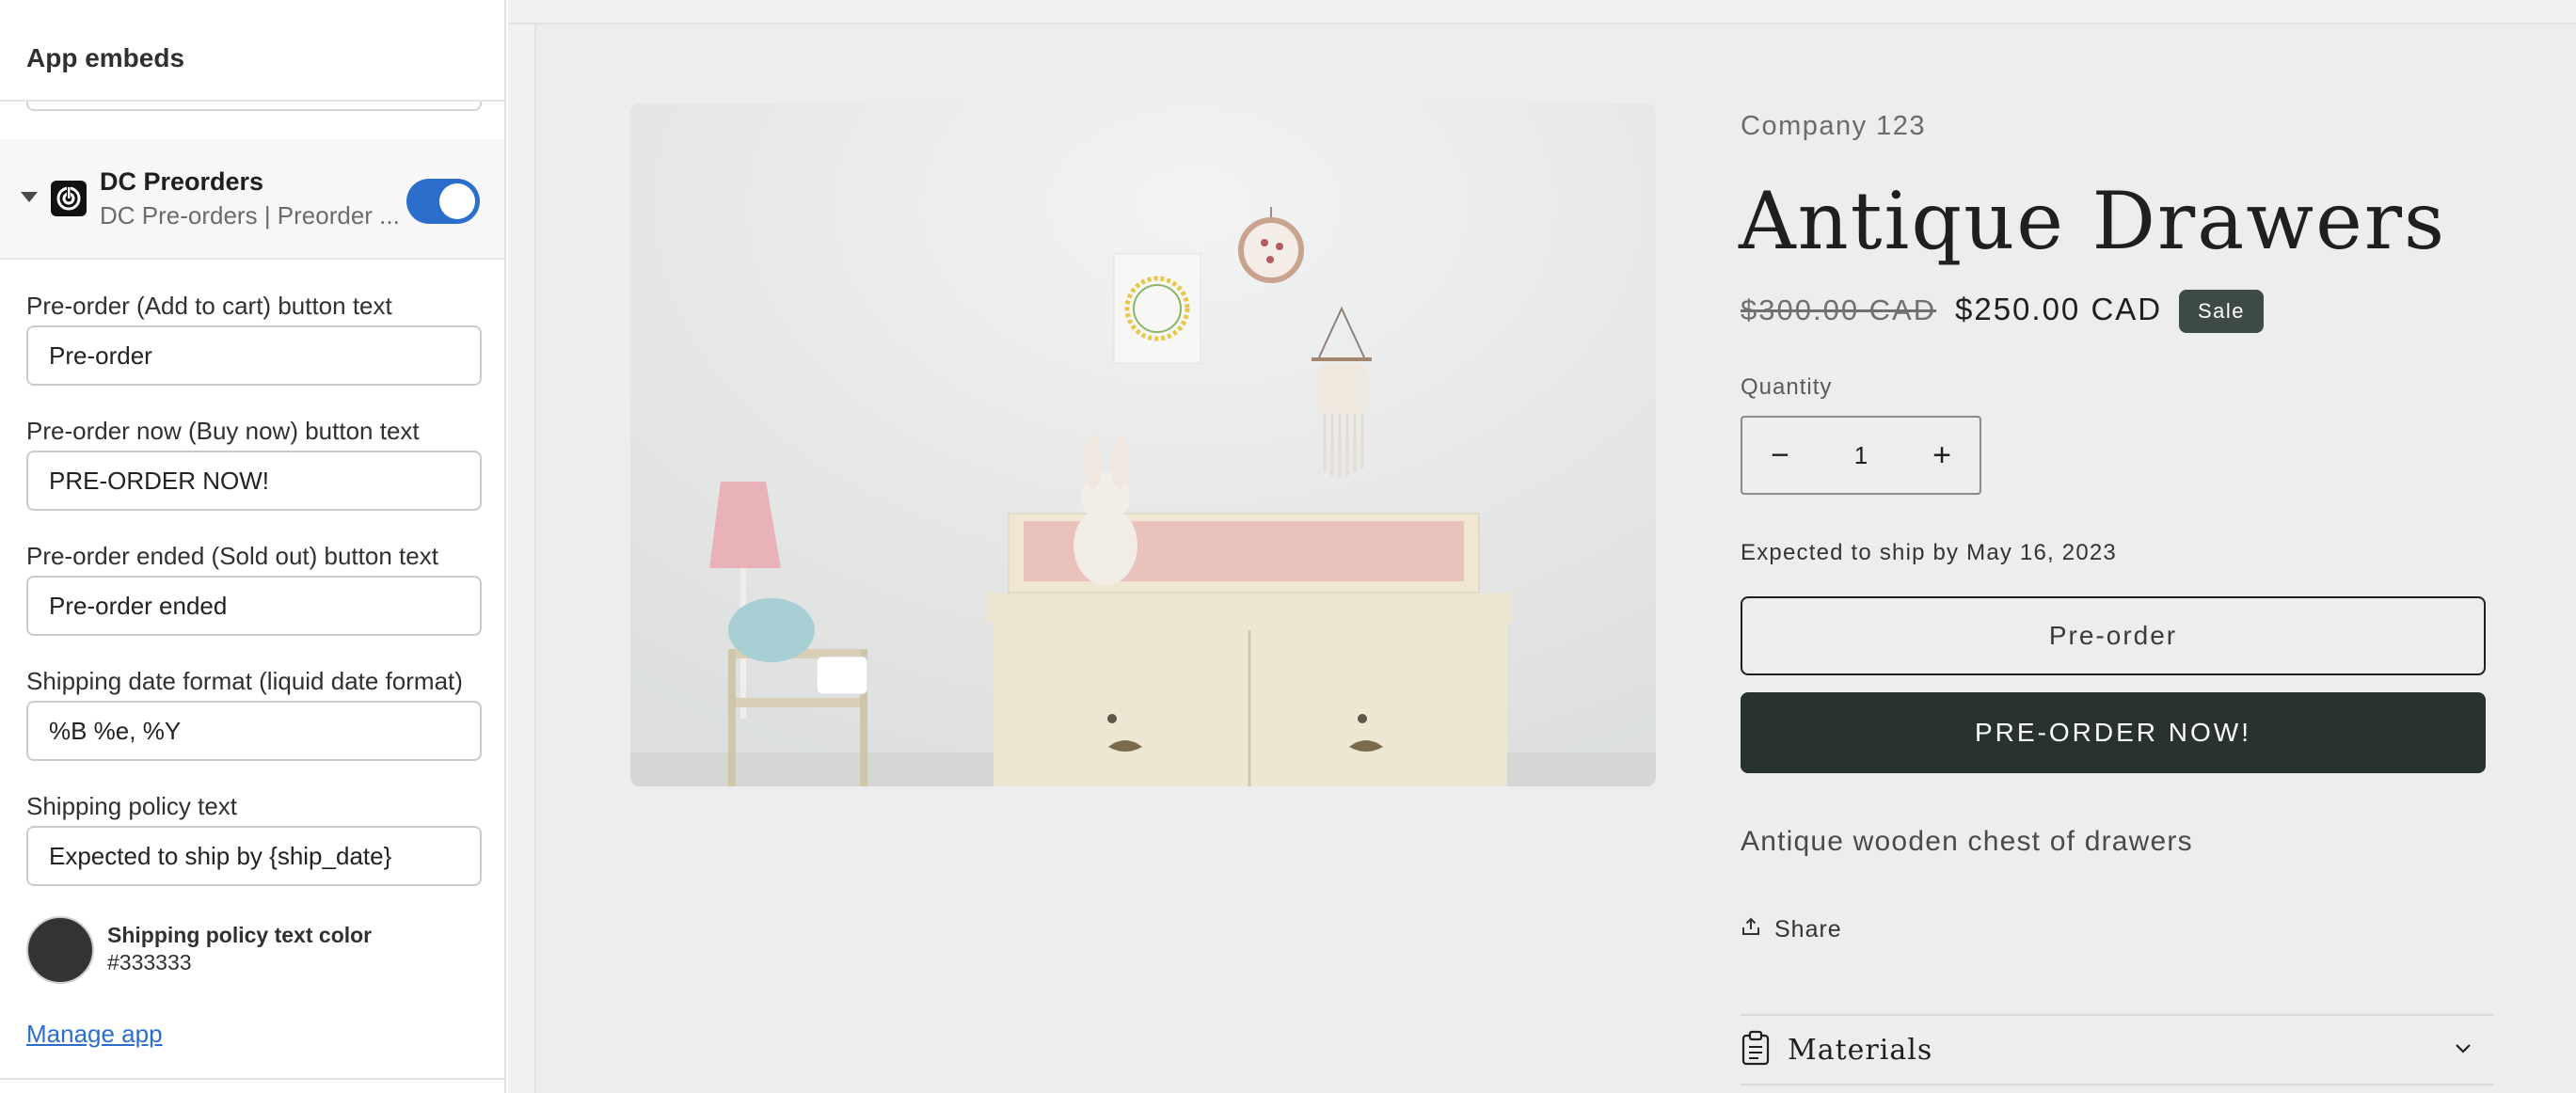 The width and height of the screenshot is (2576, 1093). What do you see at coordinates (232, 556) in the screenshot?
I see `preorder-ended-label: Pre-order ended (Sold out) button text` at bounding box center [232, 556].